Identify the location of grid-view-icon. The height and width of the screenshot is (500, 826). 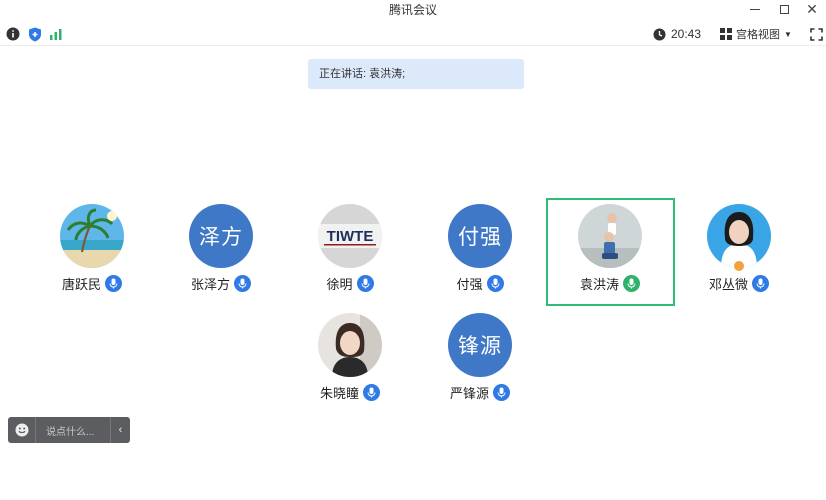
(726, 34).